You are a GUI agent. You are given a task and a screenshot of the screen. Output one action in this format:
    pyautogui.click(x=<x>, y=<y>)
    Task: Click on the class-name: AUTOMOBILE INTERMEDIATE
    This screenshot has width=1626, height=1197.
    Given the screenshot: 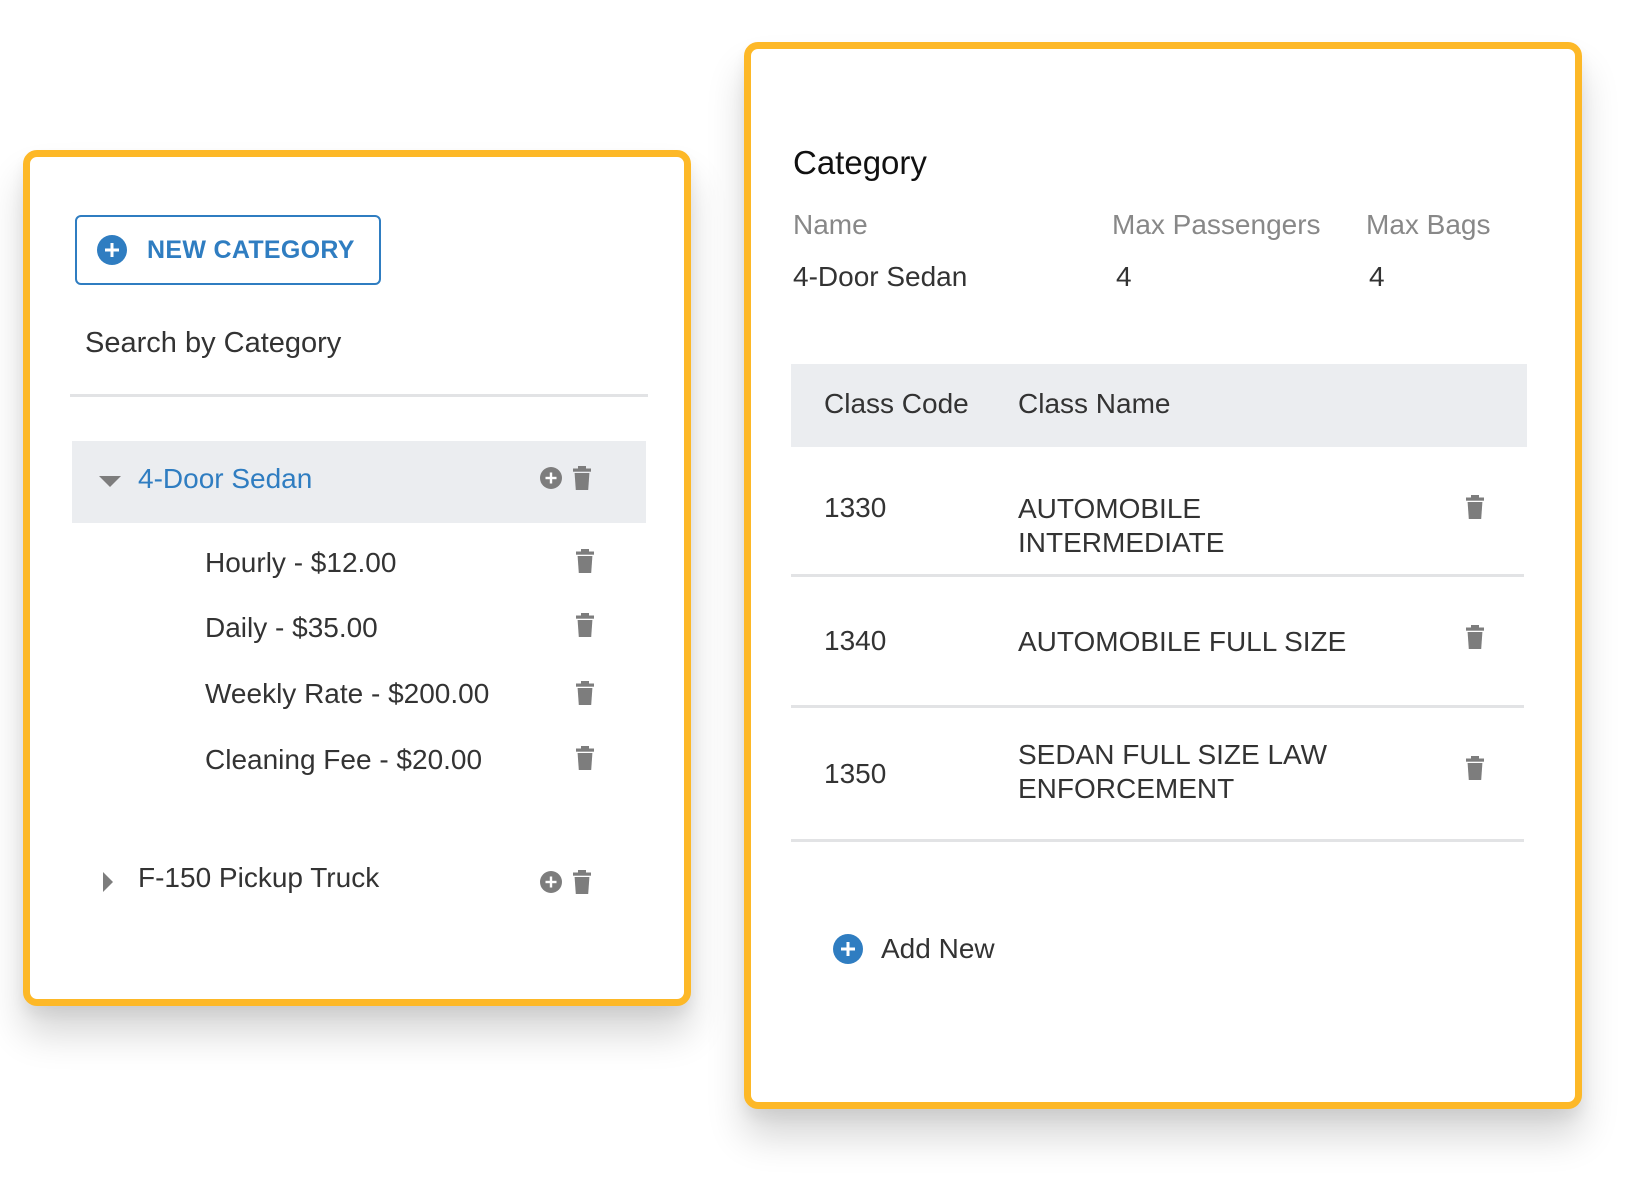 What is the action you would take?
    pyautogui.click(x=1121, y=525)
    